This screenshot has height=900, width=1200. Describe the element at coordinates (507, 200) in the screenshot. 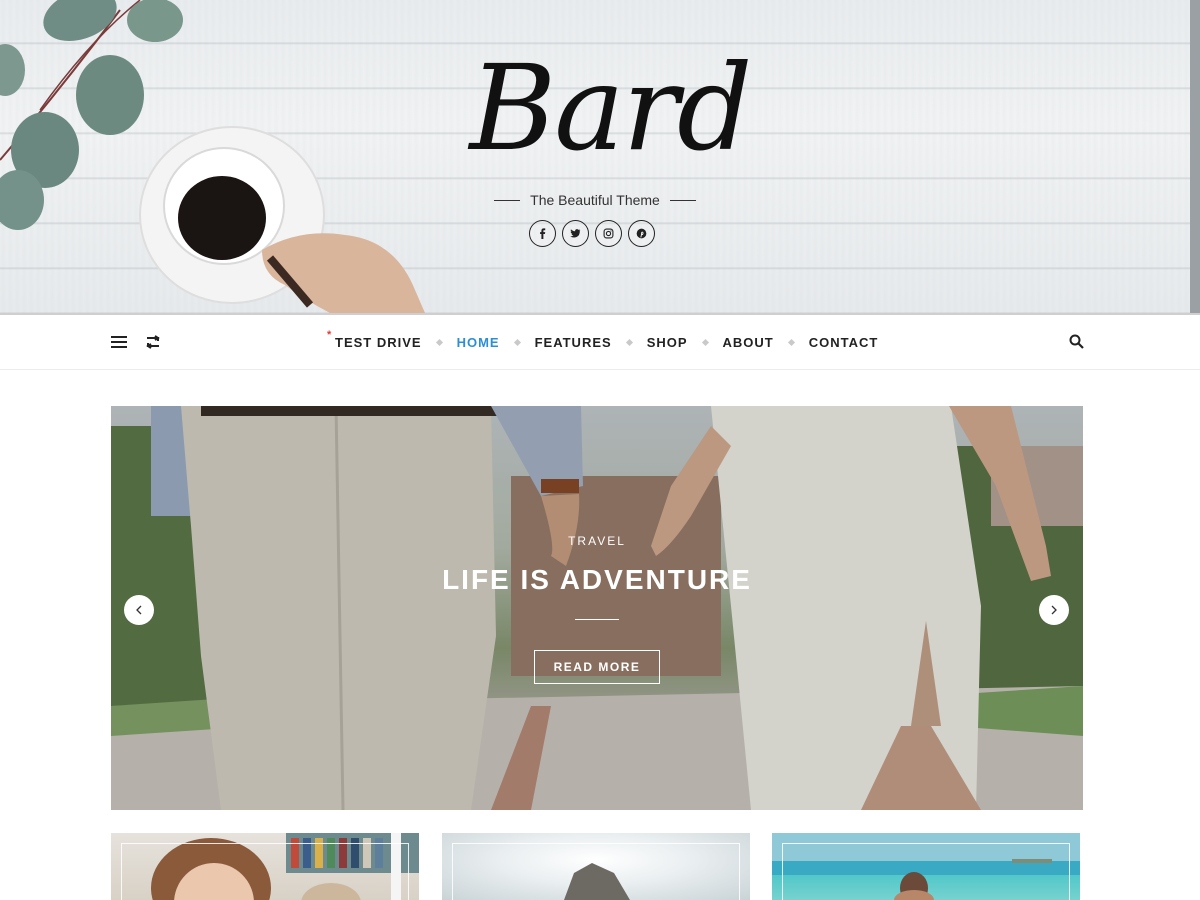

I see `tagline-divider-left` at that location.